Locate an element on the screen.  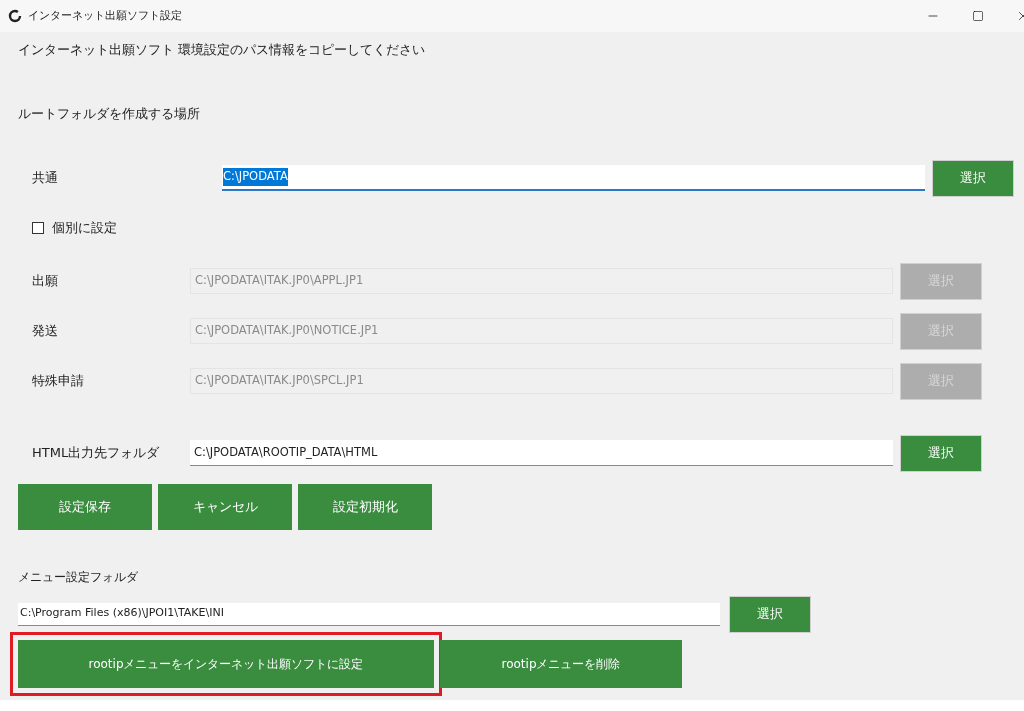
section-label: ルートフォルダを作成する場所 is located at coordinates (109, 114).